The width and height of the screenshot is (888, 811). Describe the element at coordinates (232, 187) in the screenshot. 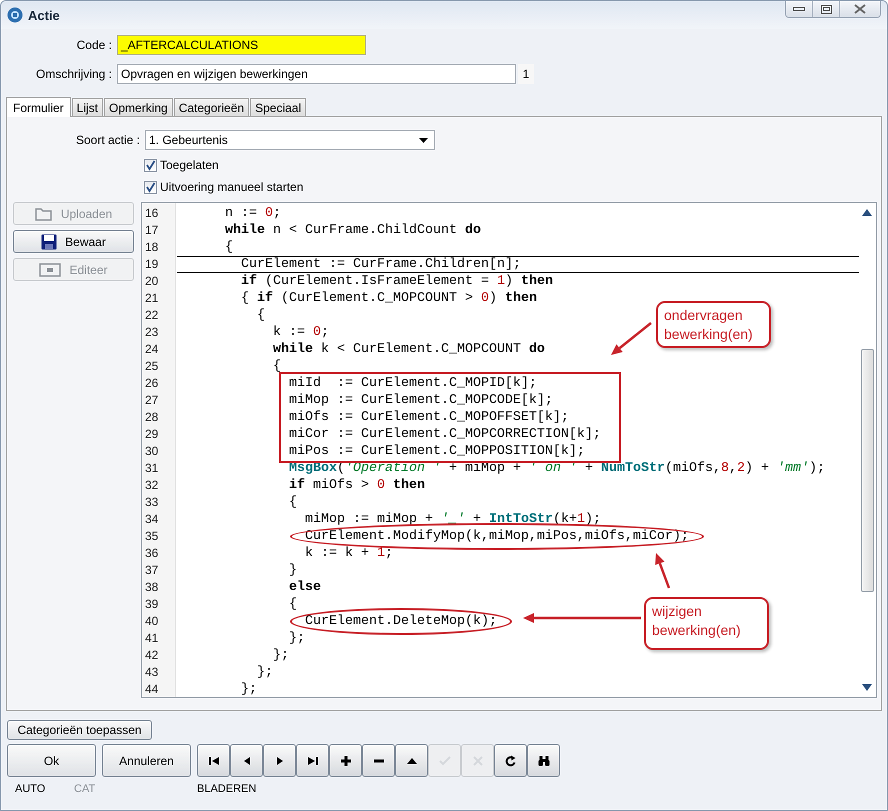

I see `checkbox-label: Uitvoering manueel starten` at that location.